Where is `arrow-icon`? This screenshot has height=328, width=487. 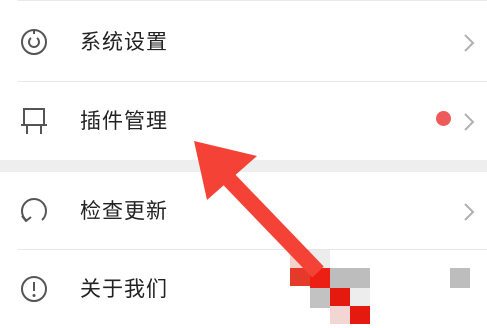 arrow-icon is located at coordinates (259, 209).